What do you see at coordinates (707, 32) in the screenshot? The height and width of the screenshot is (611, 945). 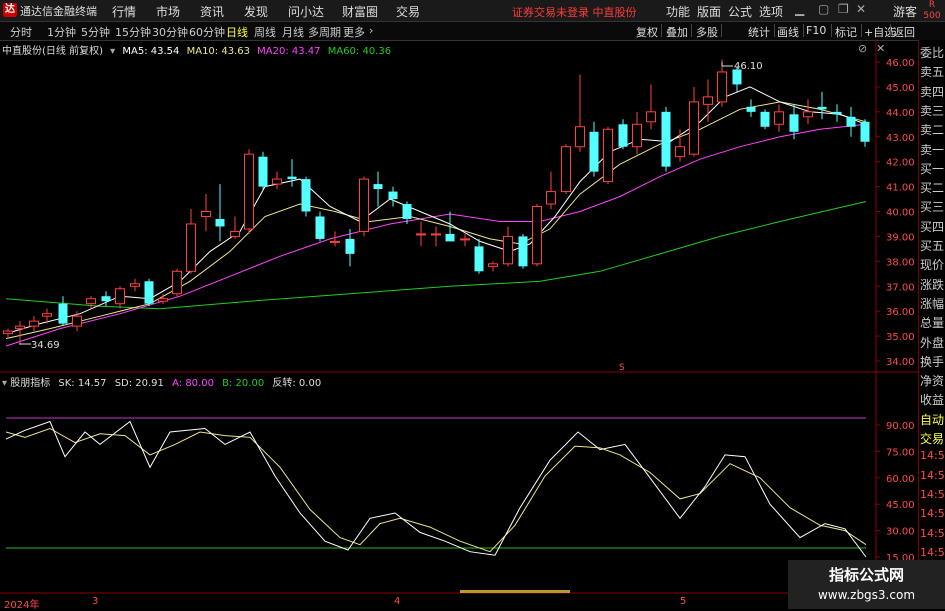 I see `duogu-button: 多股` at bounding box center [707, 32].